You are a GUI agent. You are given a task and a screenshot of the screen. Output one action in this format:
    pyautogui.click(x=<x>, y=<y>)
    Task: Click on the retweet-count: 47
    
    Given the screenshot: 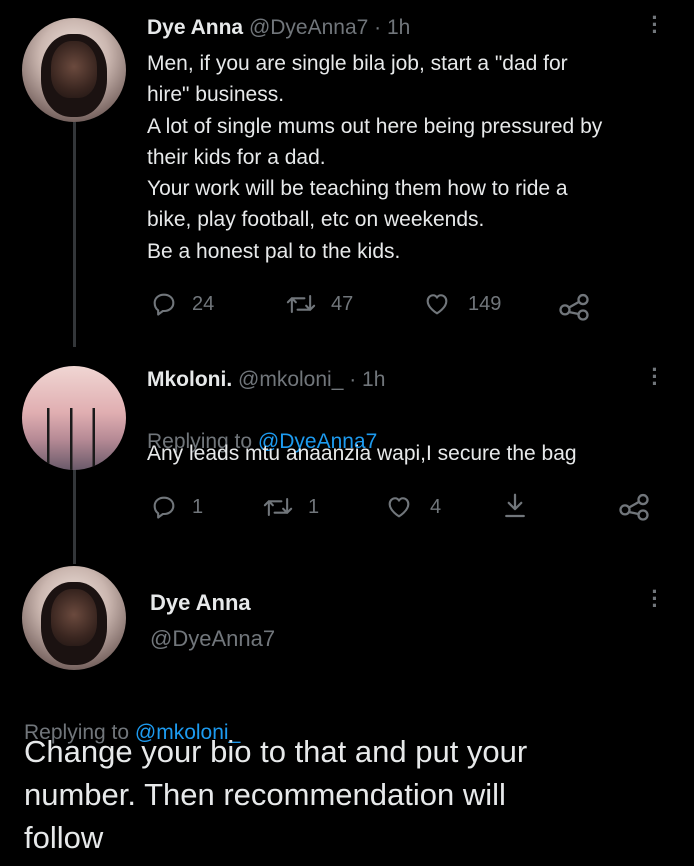 What is the action you would take?
    pyautogui.click(x=342, y=303)
    